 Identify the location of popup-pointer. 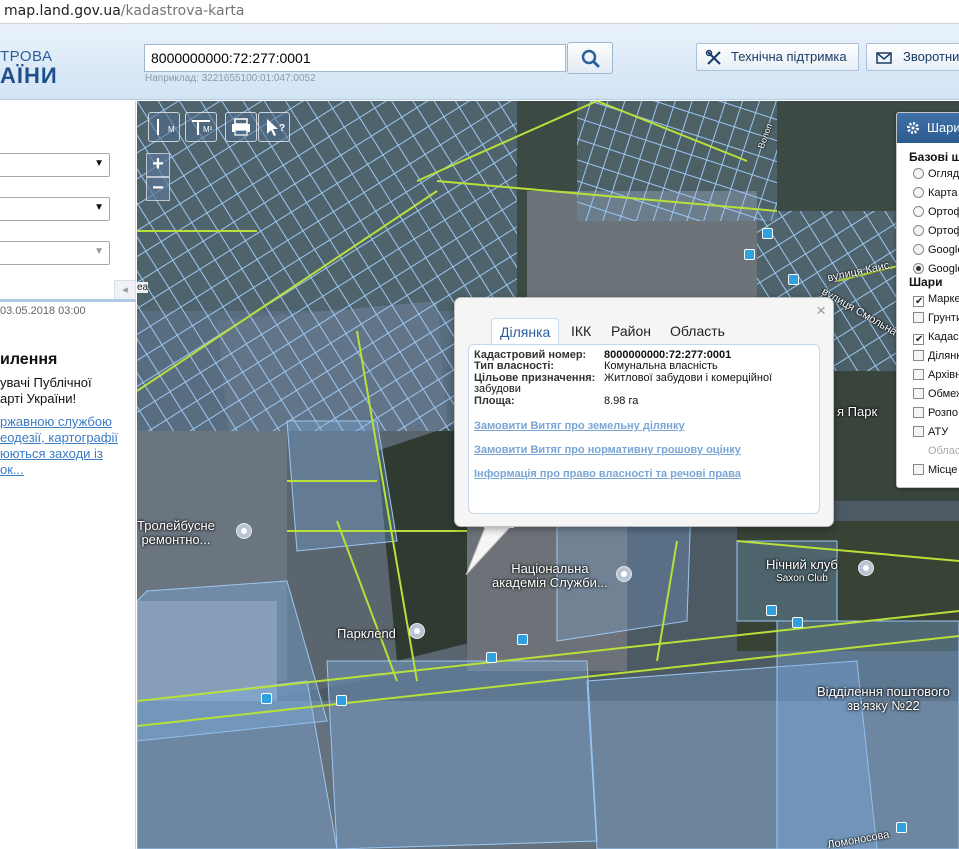
(489, 550).